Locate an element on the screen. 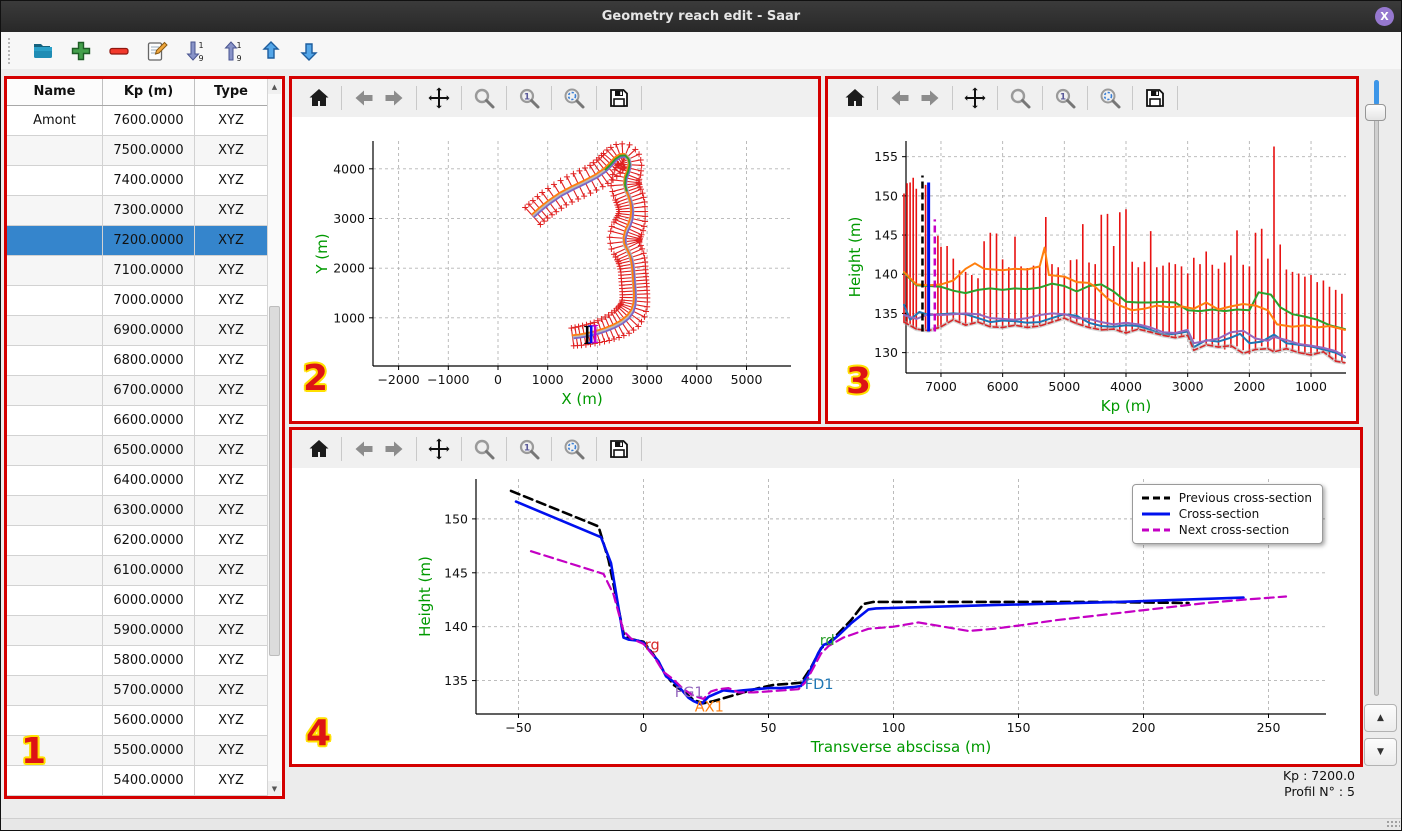  table-row: 5400.0000 XYZ is located at coordinates (144, 781).